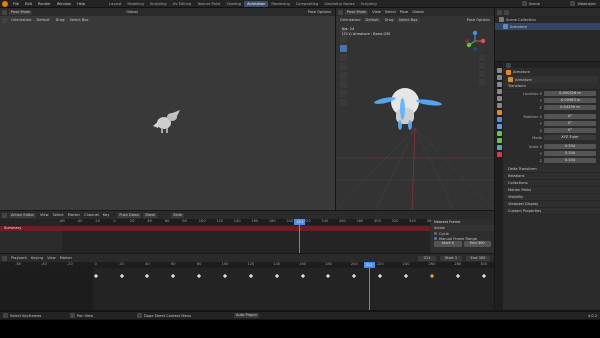 This screenshot has width=600, height=338. Describe the element at coordinates (482, 74) in the screenshot. I see `camera-view-icon` at that location.